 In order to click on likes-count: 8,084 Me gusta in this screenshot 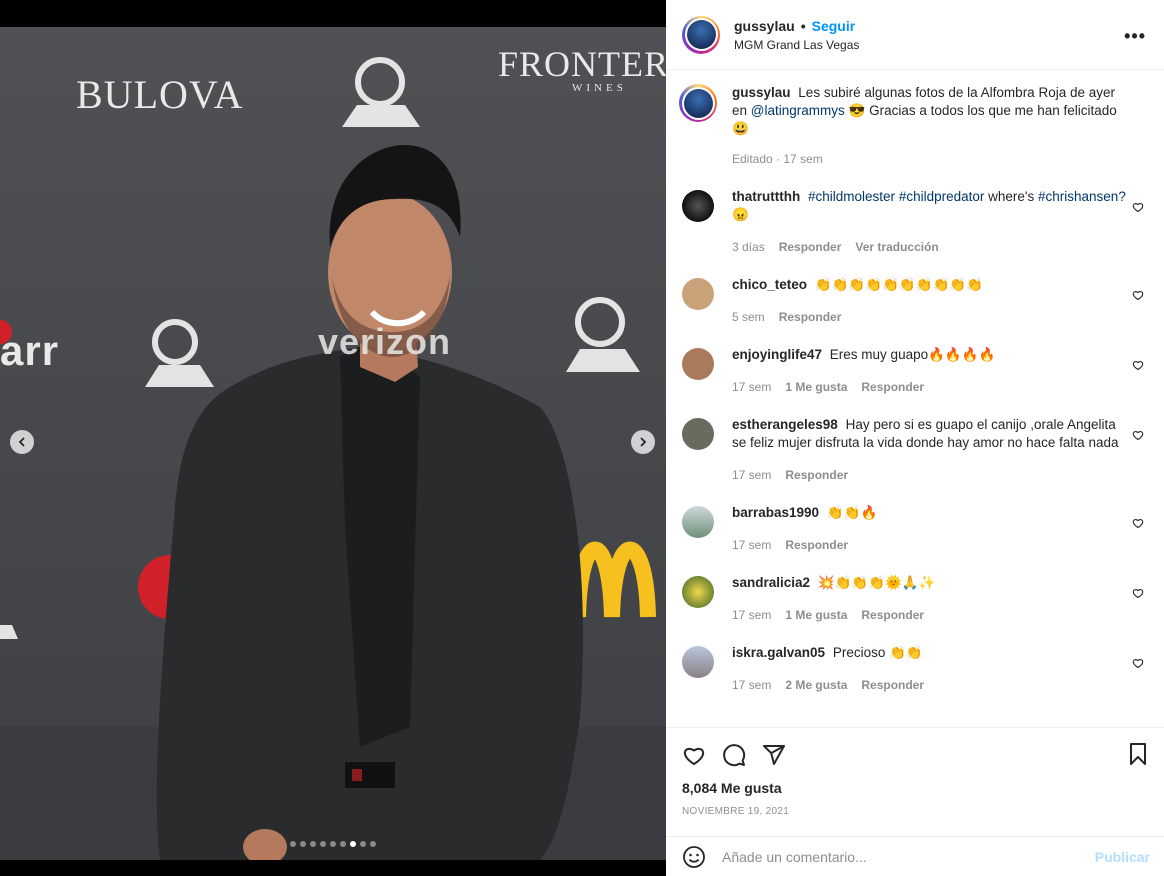, I will do `click(915, 788)`.